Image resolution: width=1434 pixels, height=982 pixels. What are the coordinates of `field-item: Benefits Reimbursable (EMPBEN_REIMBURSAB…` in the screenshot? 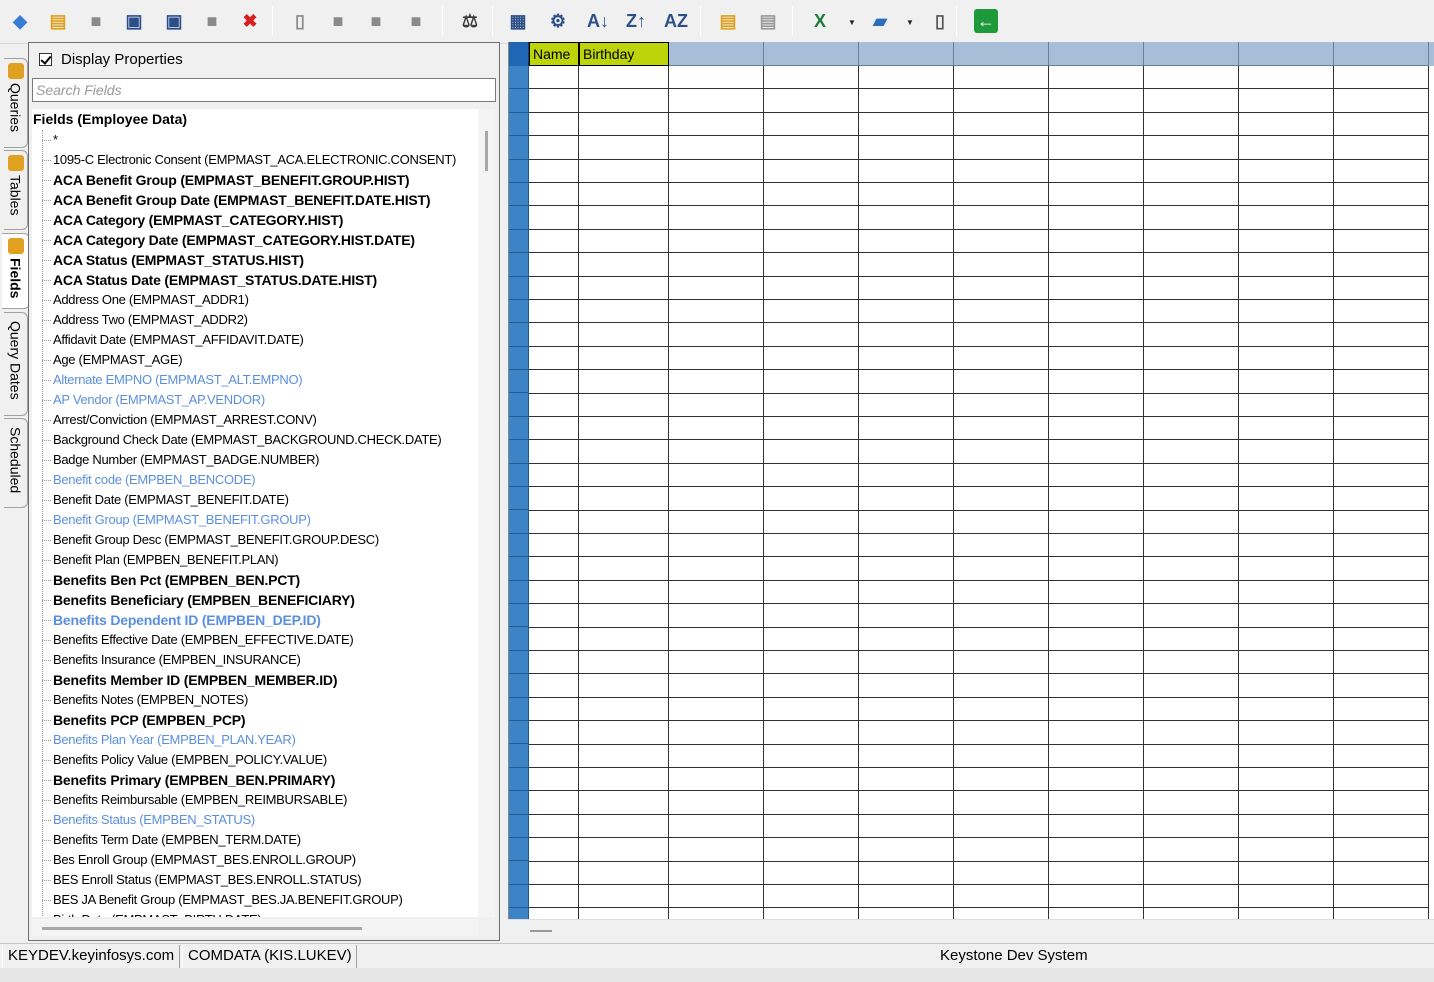 It's located at (255, 800).